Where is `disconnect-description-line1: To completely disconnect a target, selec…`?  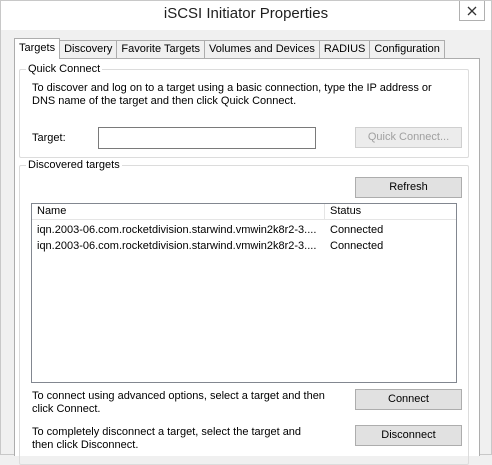
disconnect-description-line1: To completely disconnect a target, selec… is located at coordinates (167, 432).